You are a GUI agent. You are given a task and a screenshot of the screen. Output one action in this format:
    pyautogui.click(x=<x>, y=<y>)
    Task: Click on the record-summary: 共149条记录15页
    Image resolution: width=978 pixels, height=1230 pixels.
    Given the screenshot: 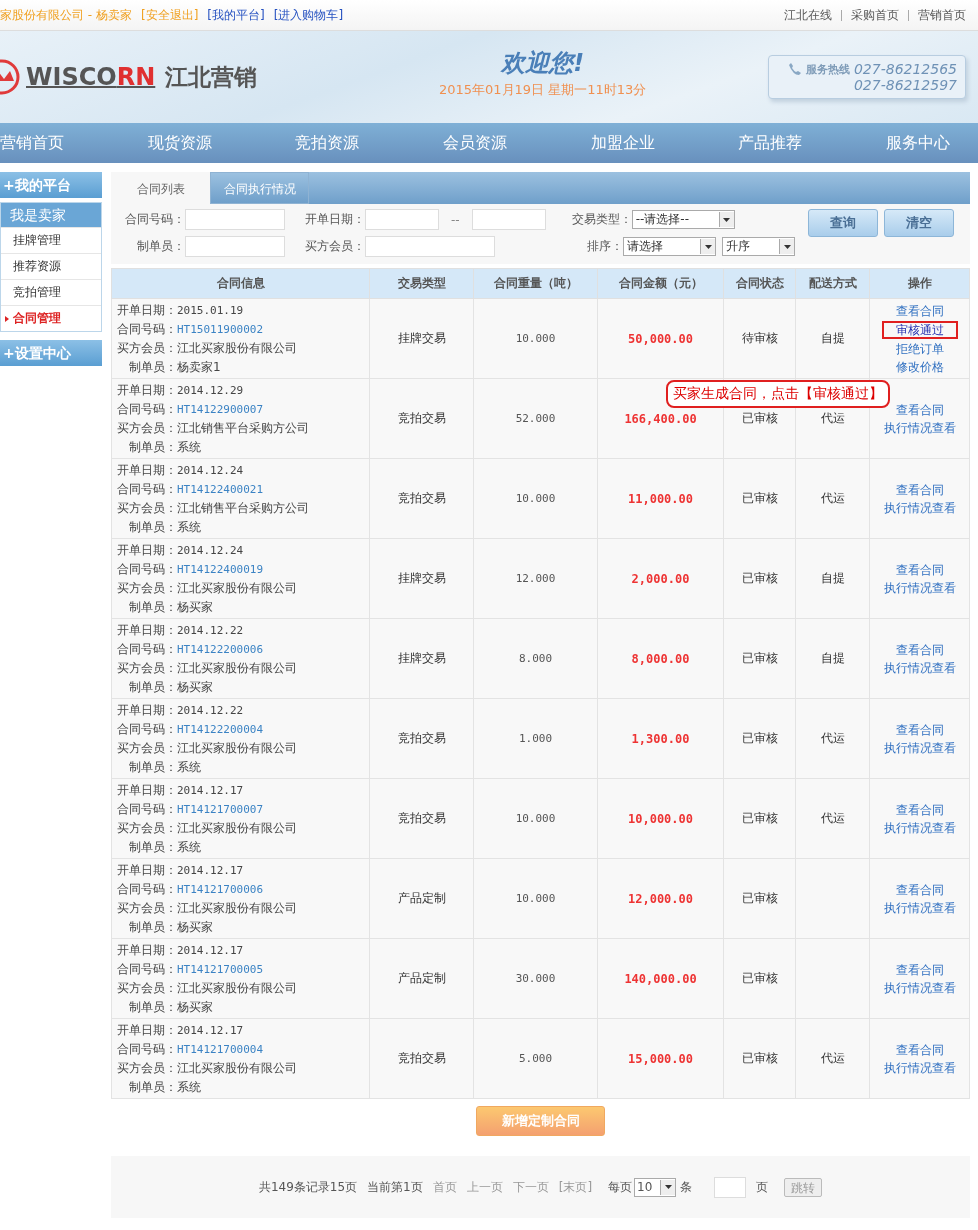 What is the action you would take?
    pyautogui.click(x=308, y=1187)
    